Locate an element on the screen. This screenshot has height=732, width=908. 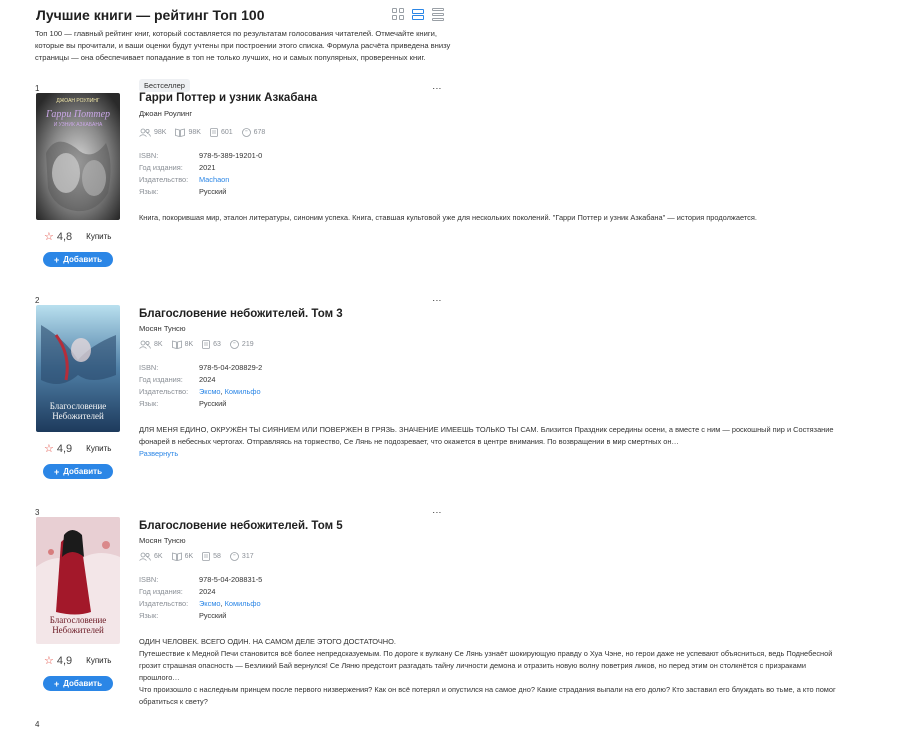
readers-count: 8K is located at coordinates (158, 344).